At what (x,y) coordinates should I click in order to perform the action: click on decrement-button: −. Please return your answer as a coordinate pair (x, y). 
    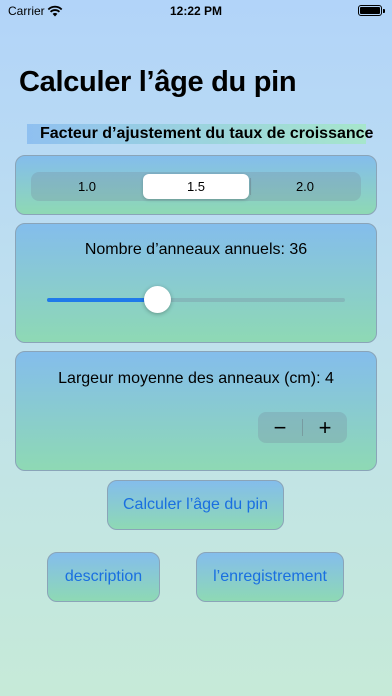
    Looking at the image, I should click on (280, 427).